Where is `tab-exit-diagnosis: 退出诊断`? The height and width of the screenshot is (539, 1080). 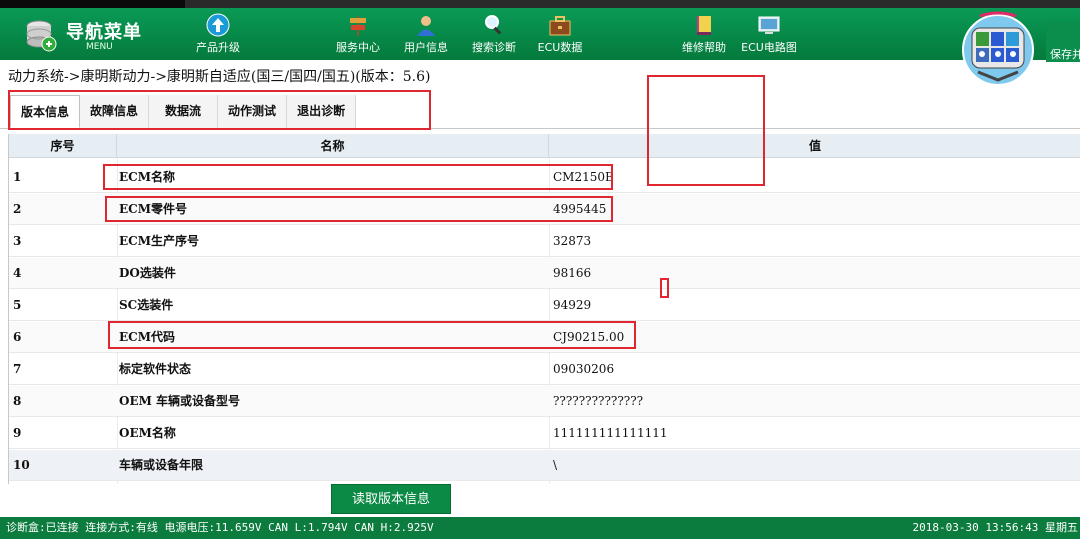 tab-exit-diagnosis: 退出诊断 is located at coordinates (322, 111).